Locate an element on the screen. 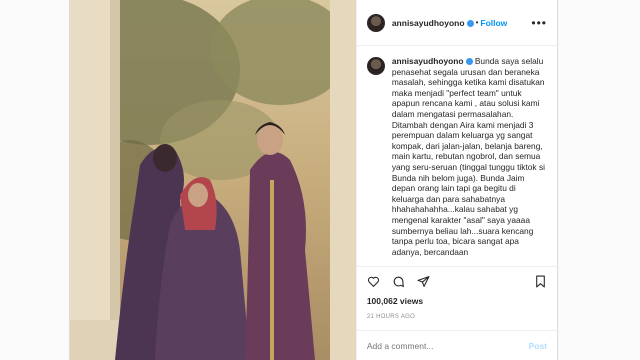 The image size is (640, 360). more-options-icon: ••• is located at coordinates (539, 23).